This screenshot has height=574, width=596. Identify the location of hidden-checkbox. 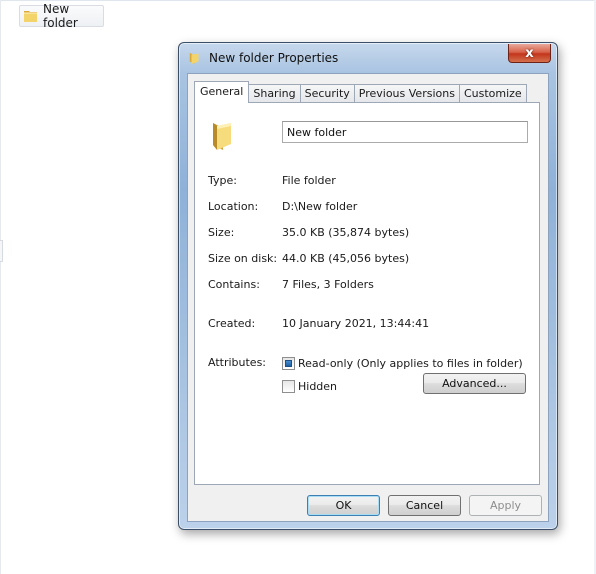
(288, 386).